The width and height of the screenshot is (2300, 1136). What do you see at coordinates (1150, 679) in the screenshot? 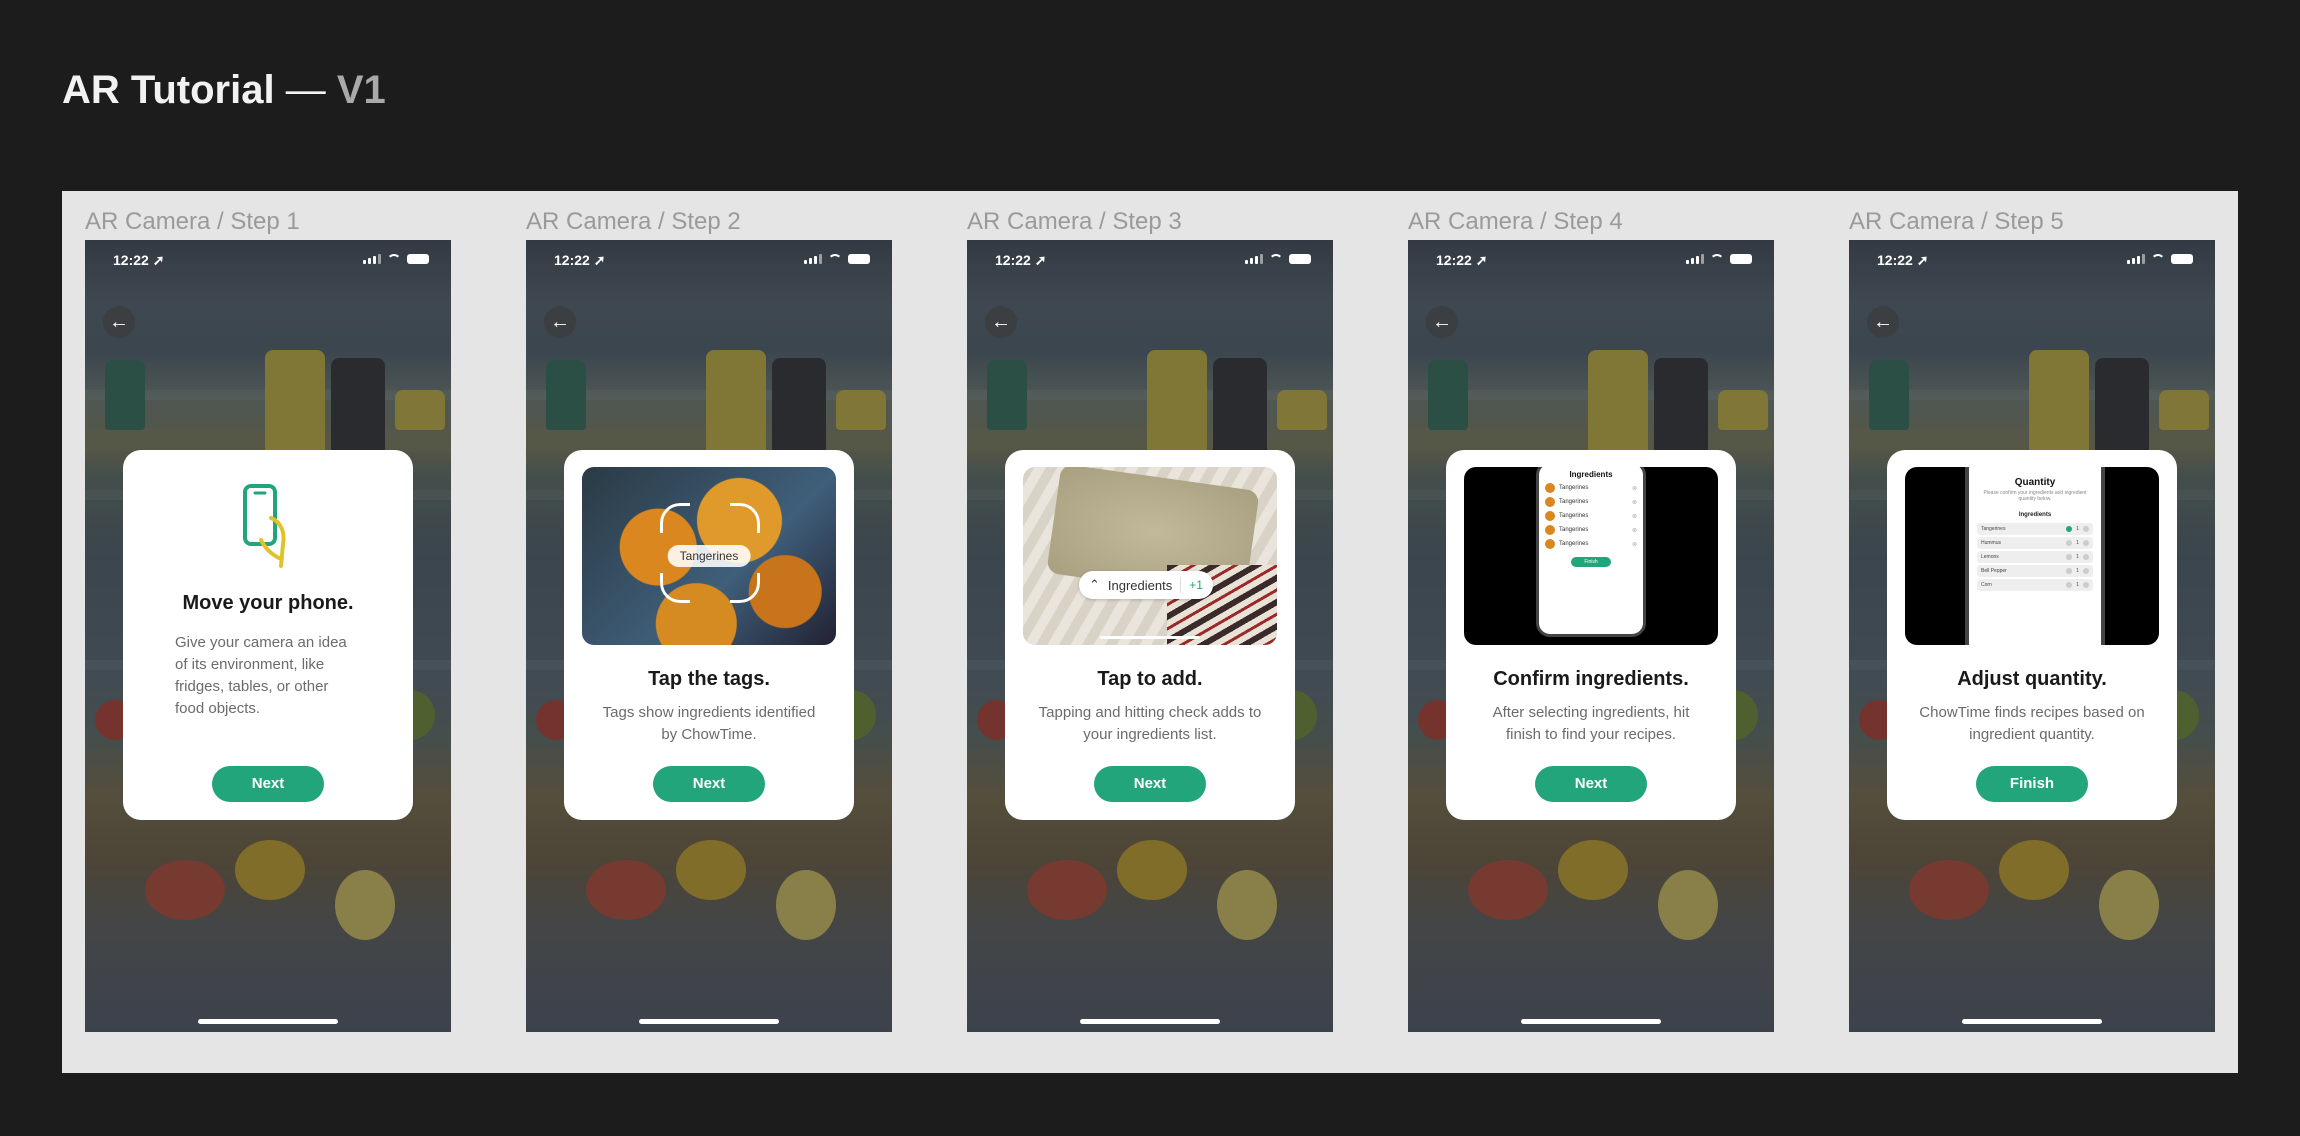
I see `card-title: Tap to add.` at bounding box center [1150, 679].